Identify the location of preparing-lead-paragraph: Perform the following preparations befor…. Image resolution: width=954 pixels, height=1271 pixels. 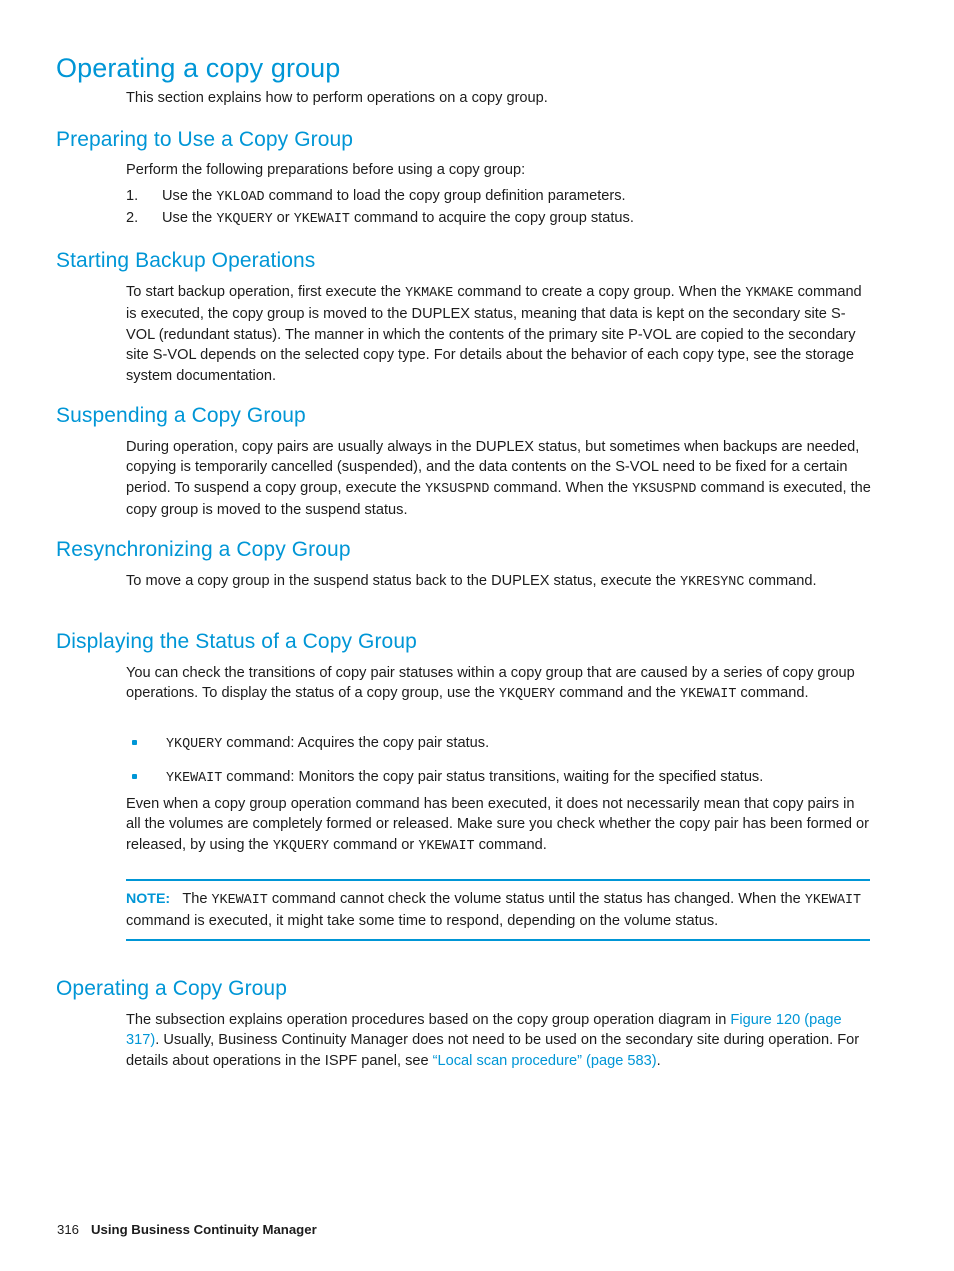
(498, 170).